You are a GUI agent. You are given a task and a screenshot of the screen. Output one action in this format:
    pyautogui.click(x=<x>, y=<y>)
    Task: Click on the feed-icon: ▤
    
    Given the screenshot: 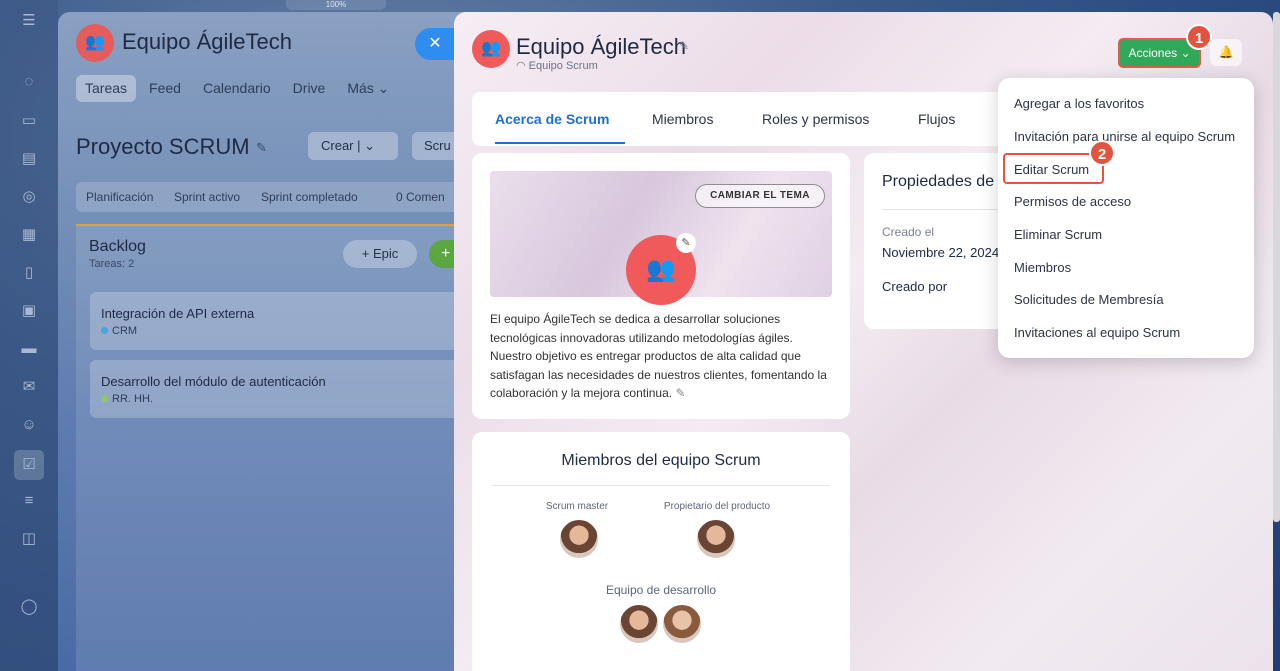 What is the action you would take?
    pyautogui.click(x=29, y=159)
    